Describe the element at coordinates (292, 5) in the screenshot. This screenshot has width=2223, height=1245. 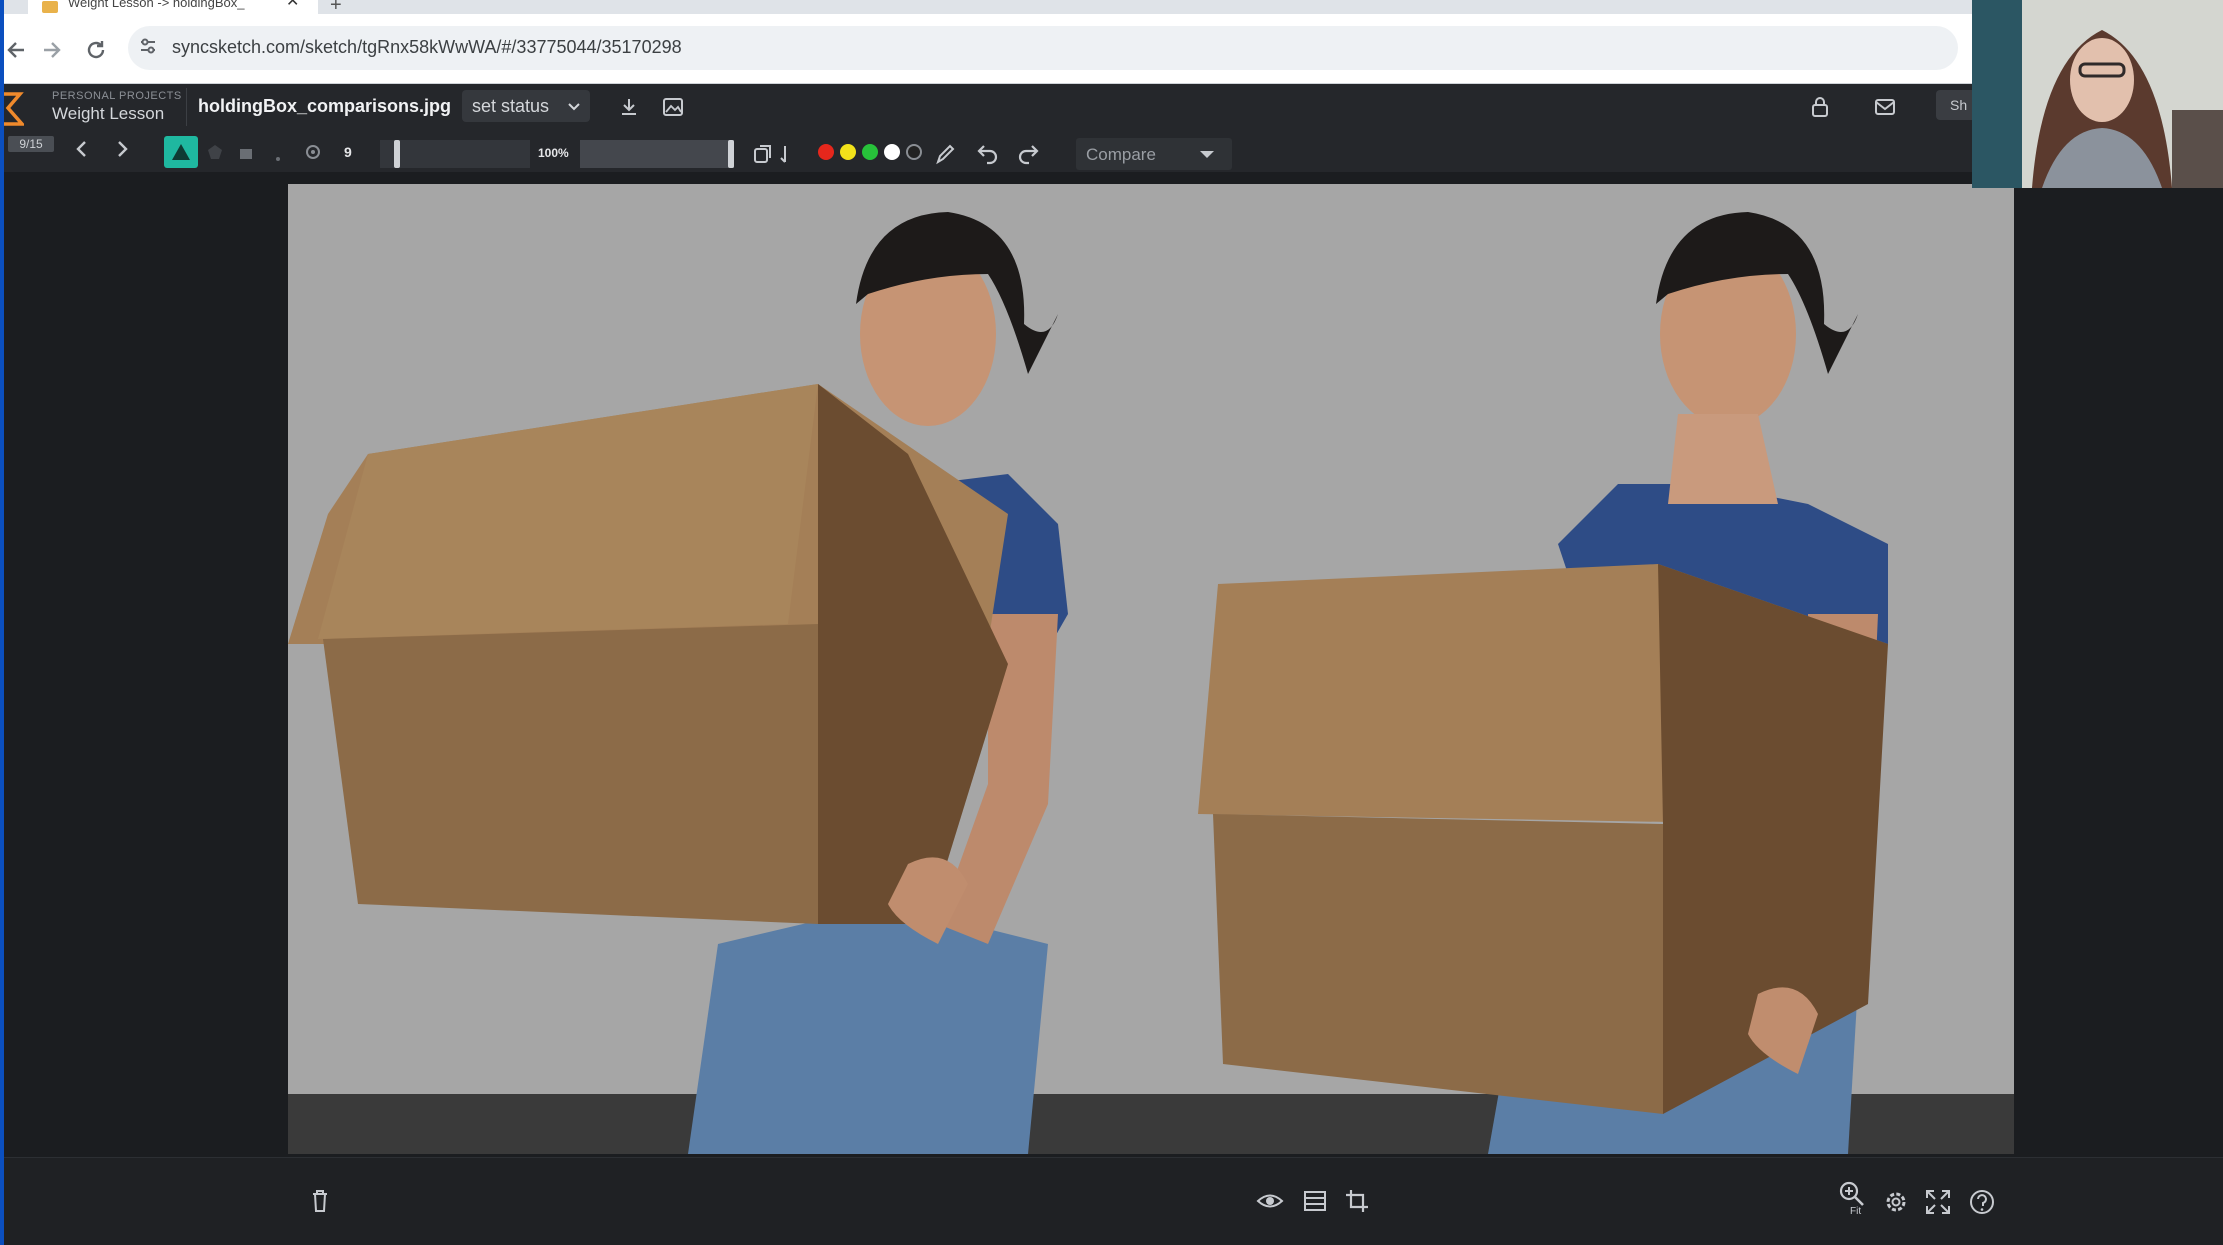
I see `tab-close-icon: ✕` at that location.